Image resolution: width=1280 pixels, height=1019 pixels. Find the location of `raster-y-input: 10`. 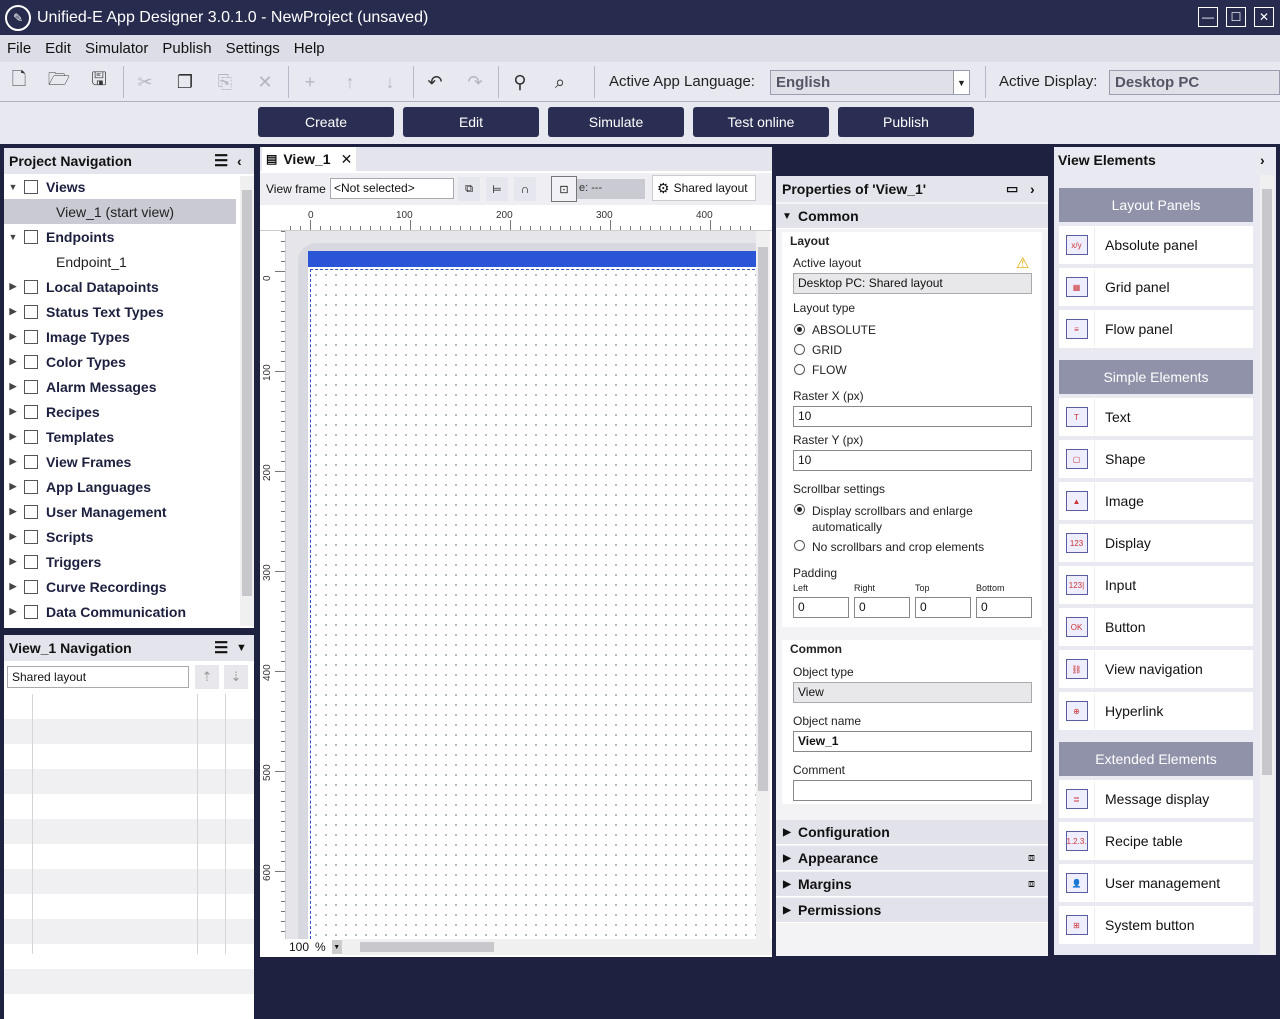

raster-y-input: 10 is located at coordinates (912, 460).